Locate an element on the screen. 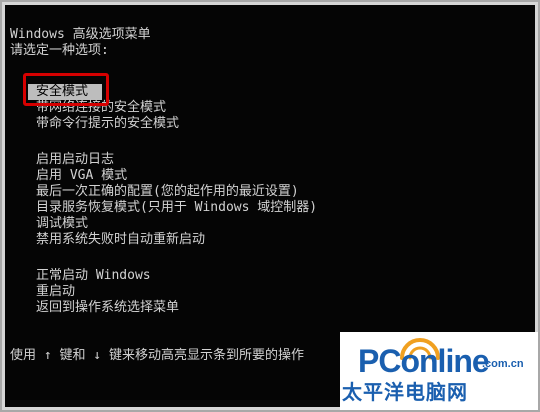 This screenshot has height=412, width=540. menu-item-start-windows-normally: 正常启动 Windows is located at coordinates (93, 276).